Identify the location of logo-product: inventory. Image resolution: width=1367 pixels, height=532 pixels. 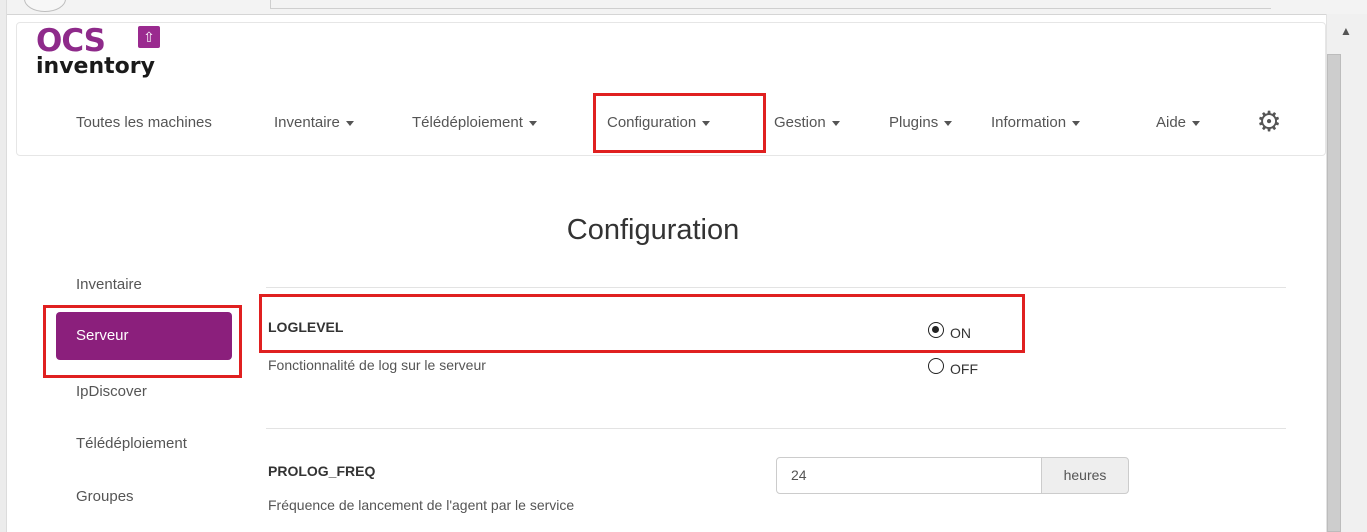
(95, 66).